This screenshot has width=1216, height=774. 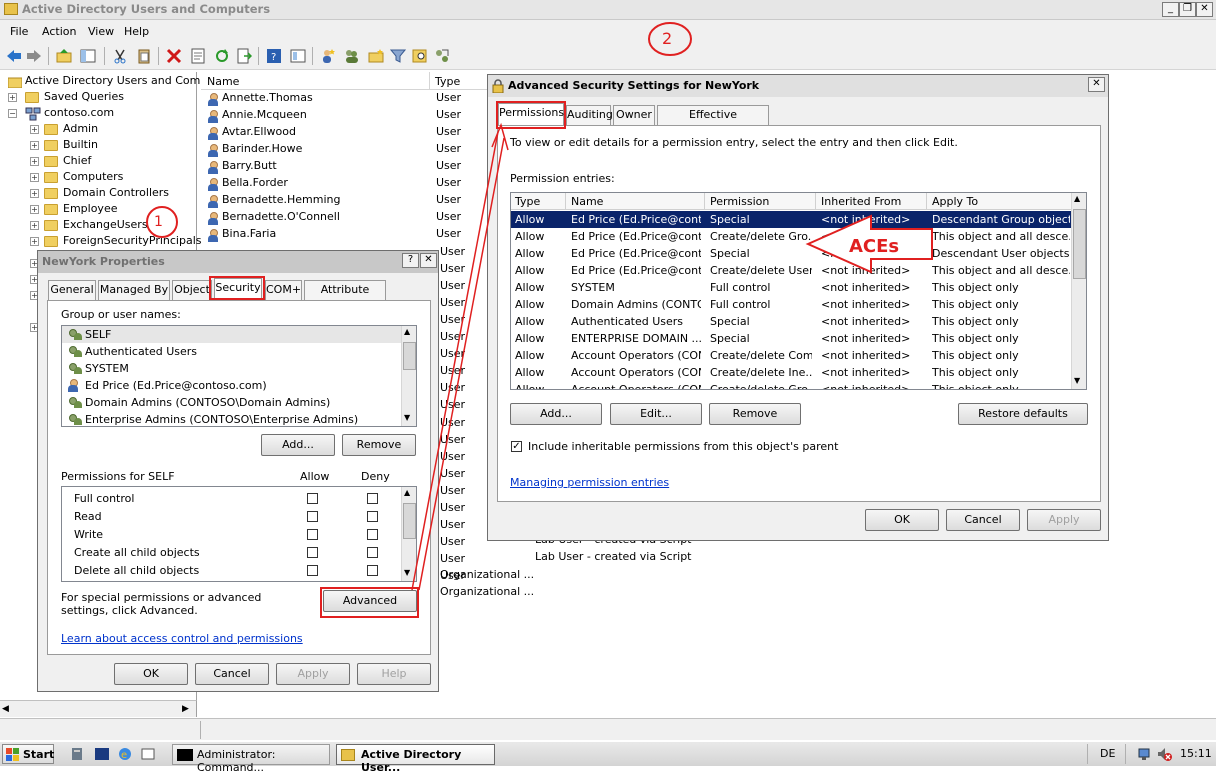 I want to click on view-icon, so click(x=298, y=56).